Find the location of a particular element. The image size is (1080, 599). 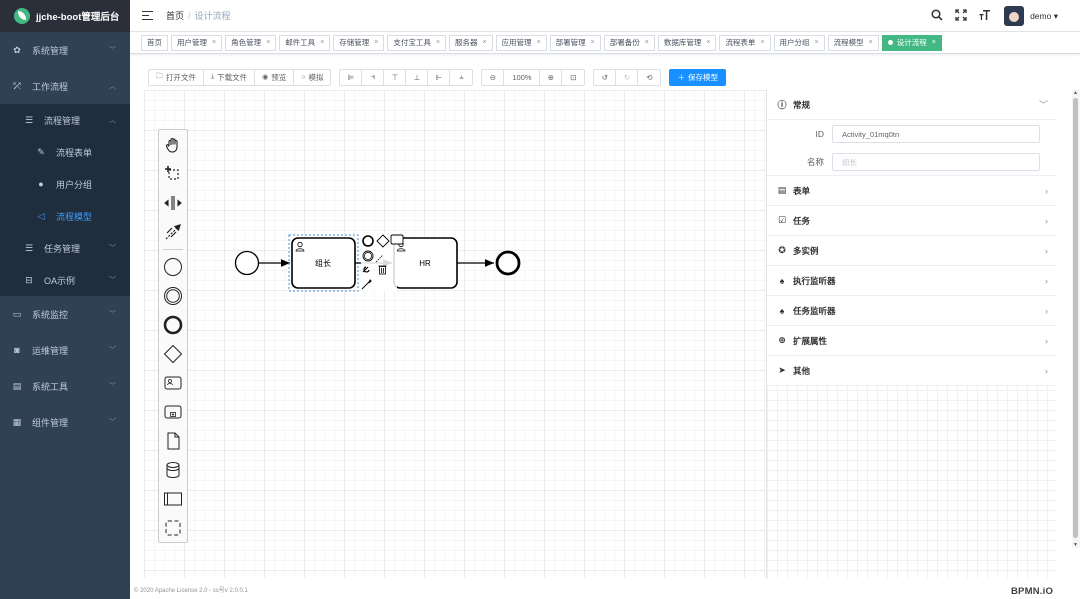

name-row: 名称 组长 is located at coordinates (903, 162).